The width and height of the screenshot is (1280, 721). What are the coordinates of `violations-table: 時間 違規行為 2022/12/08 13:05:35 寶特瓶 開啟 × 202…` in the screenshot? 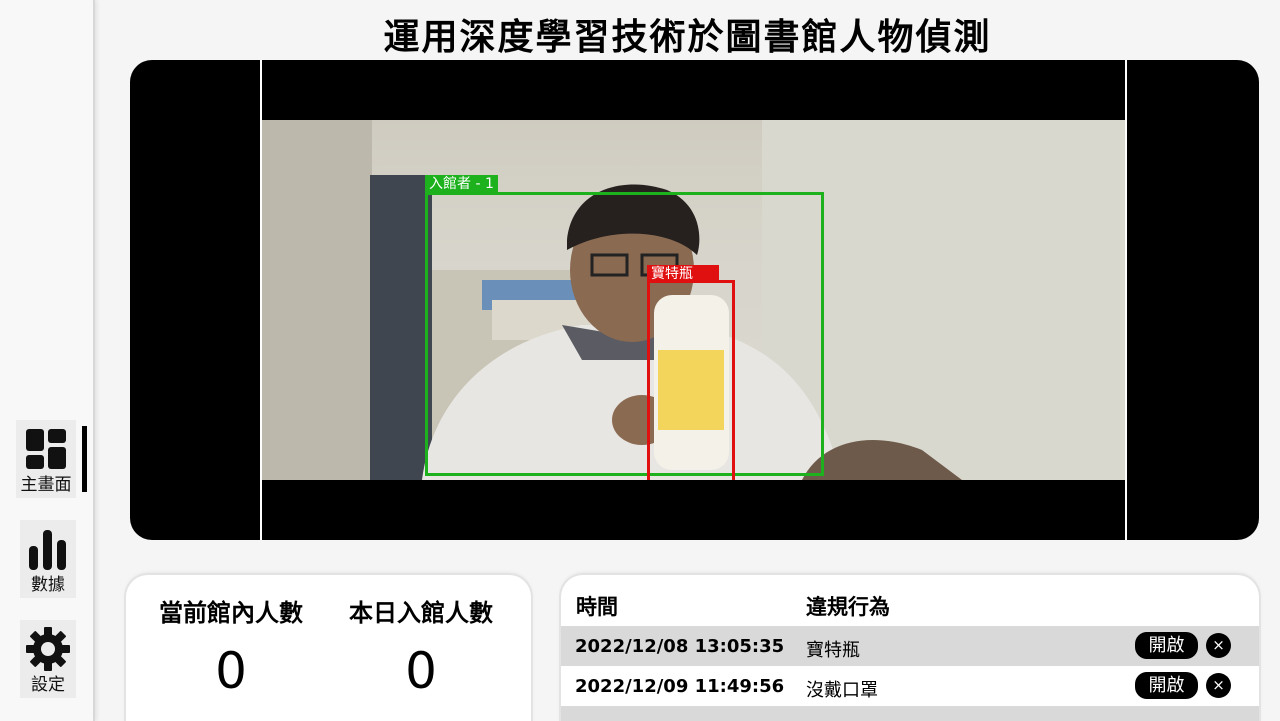 It's located at (910, 648).